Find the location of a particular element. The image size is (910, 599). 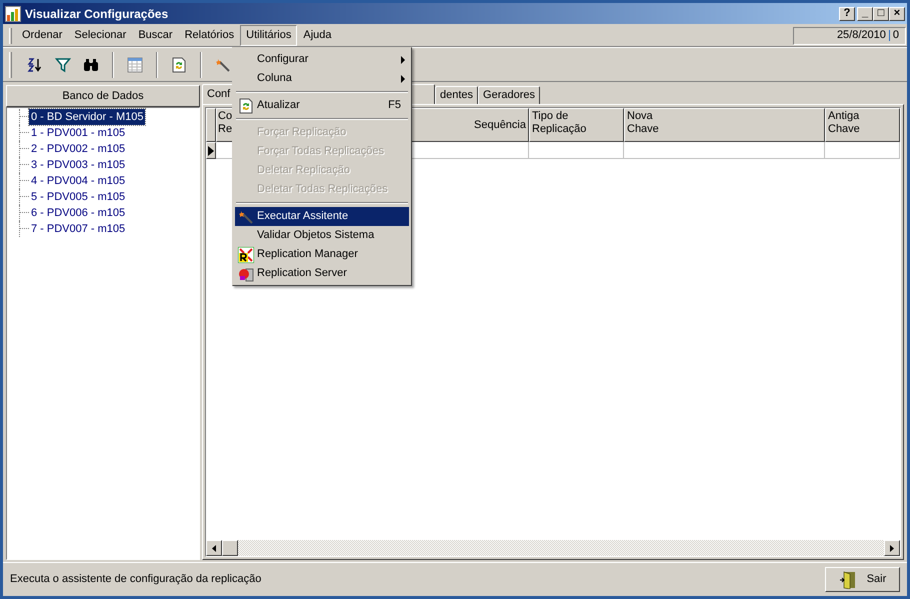

window-button: □ is located at coordinates (881, 13).